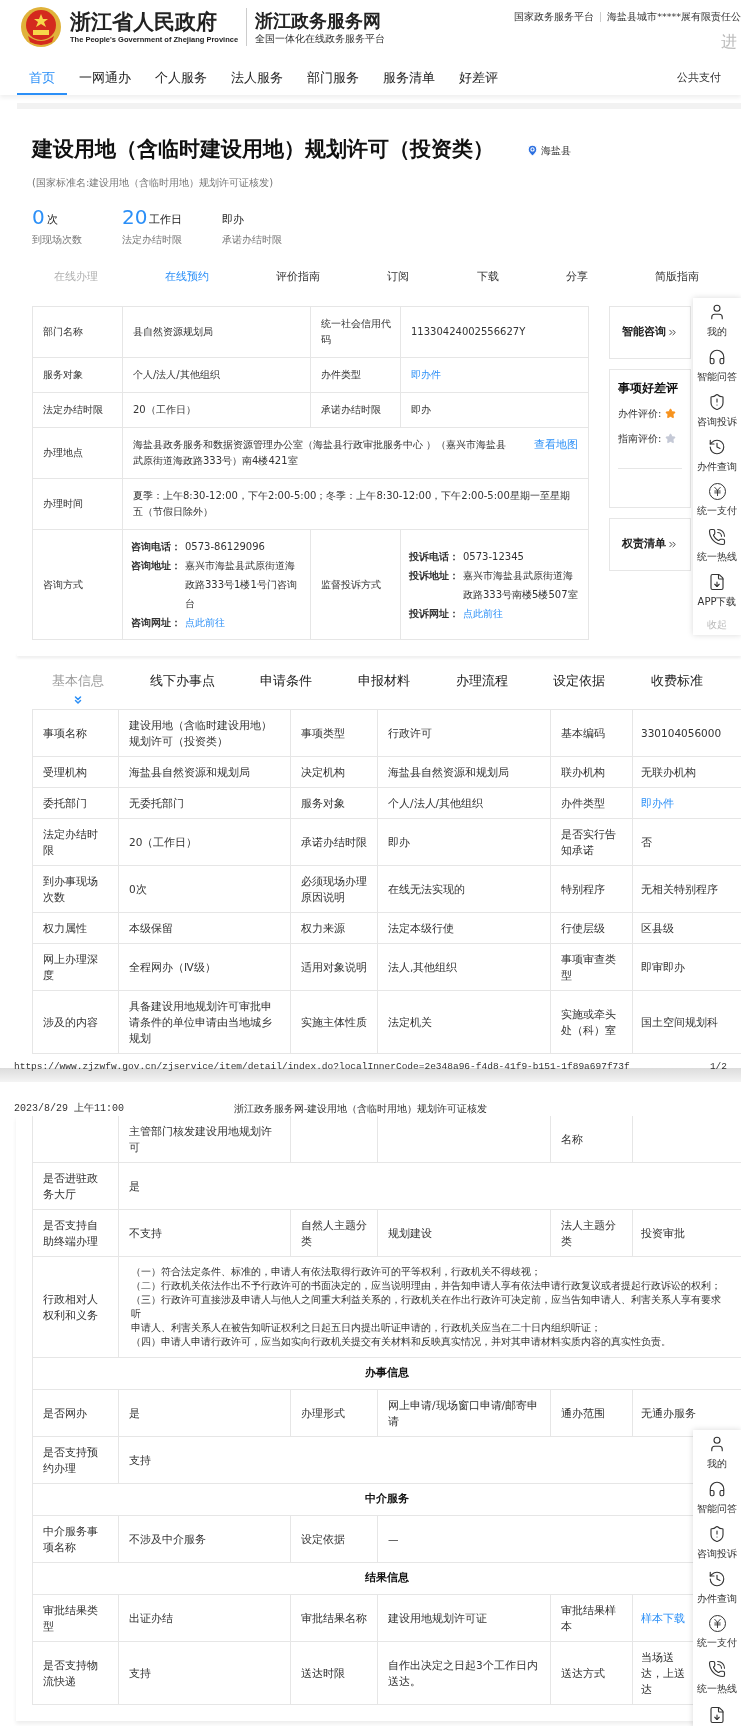 The image size is (741, 1726). I want to click on history-icon, so click(717, 446).